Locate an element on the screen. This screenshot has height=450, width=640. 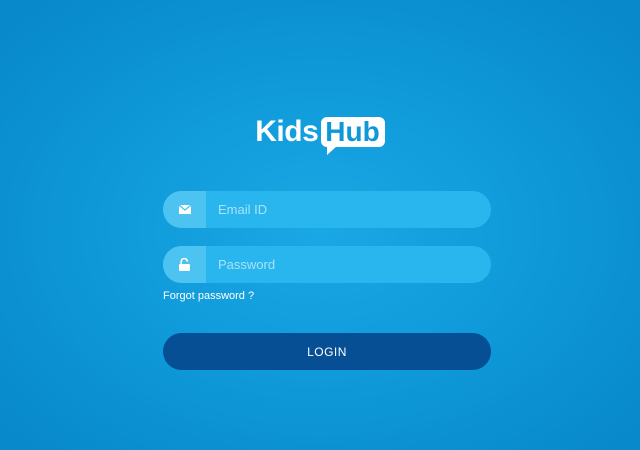
email-input is located at coordinates (348, 209).